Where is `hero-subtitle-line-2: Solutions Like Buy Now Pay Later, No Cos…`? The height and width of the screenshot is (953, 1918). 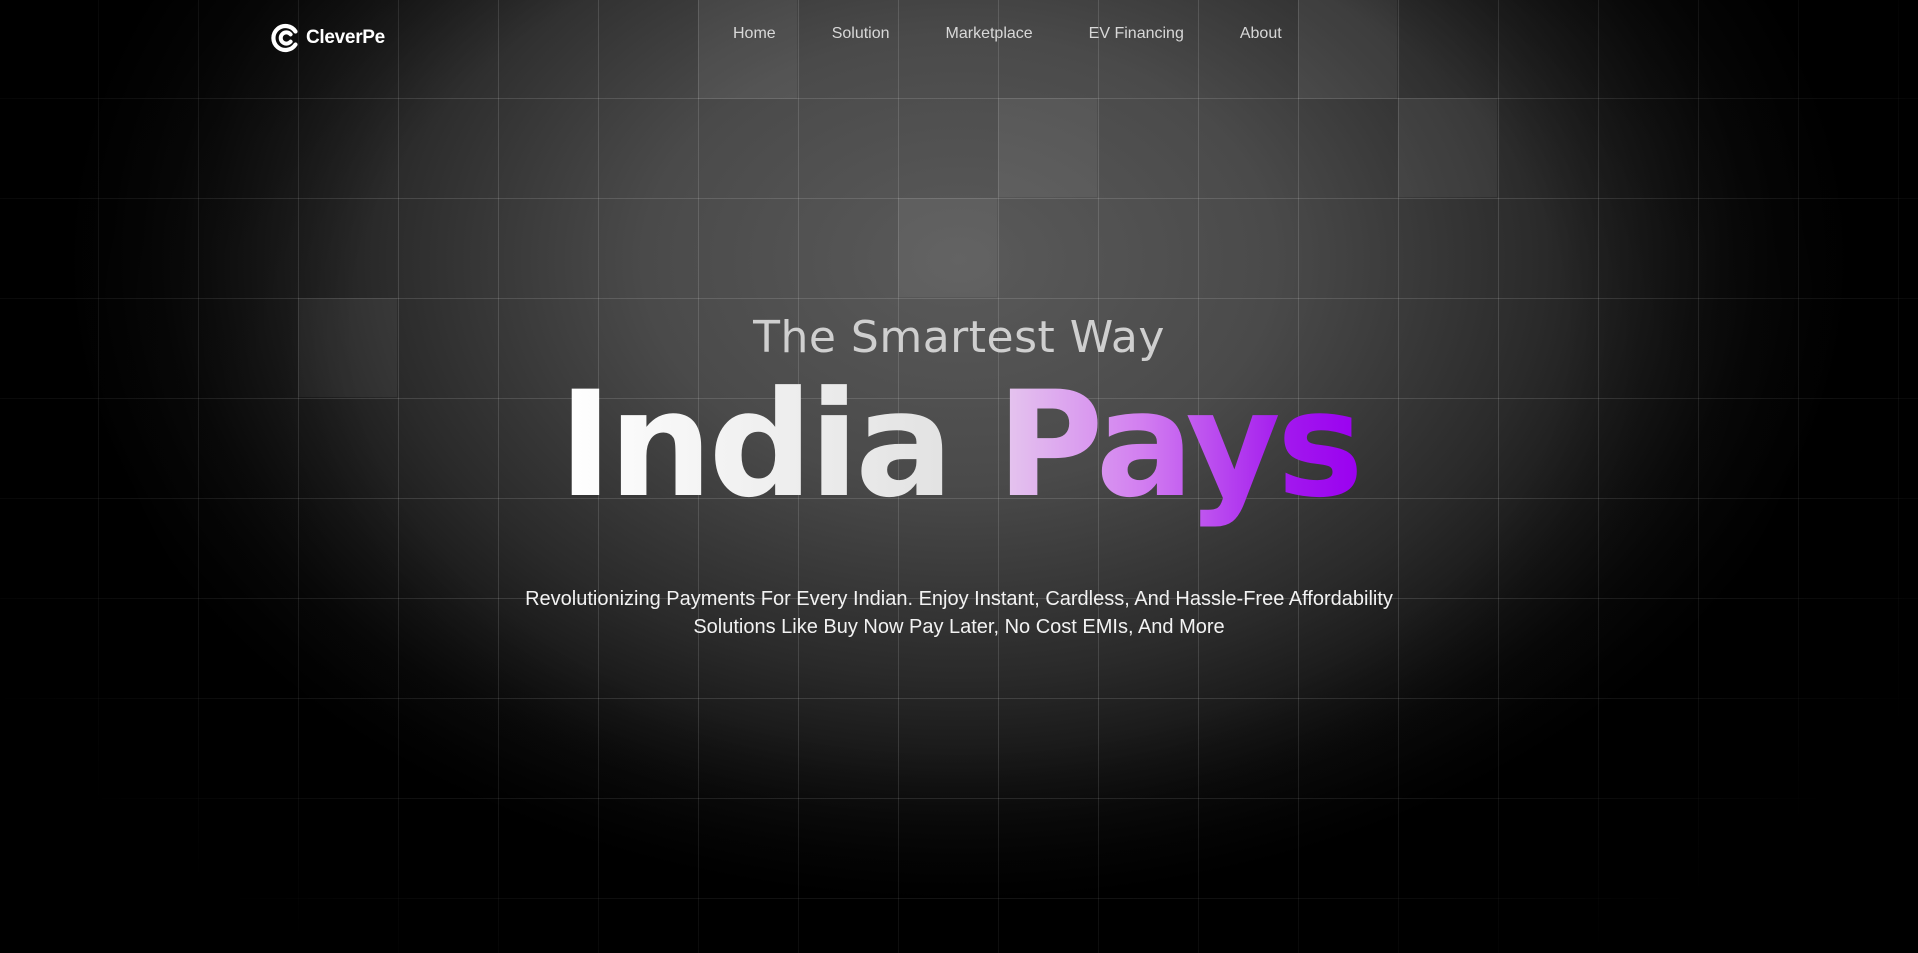
hero-subtitle-line-2: Solutions Like Buy Now Pay Later, No Cos… is located at coordinates (959, 627).